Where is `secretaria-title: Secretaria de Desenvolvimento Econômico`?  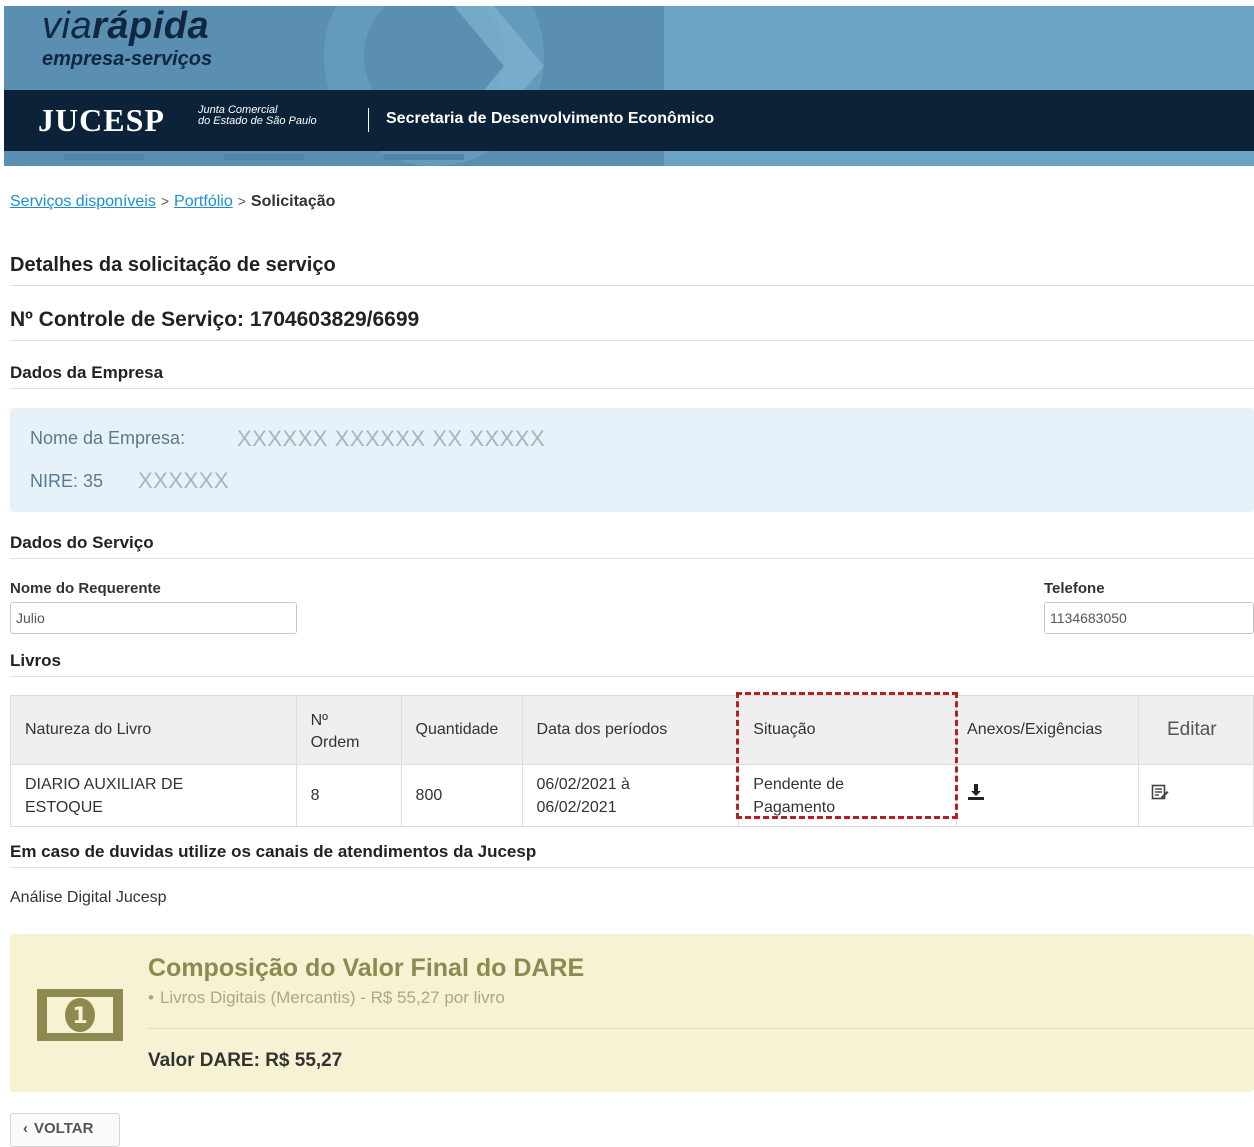
secretaria-title: Secretaria de Desenvolvimento Econômico is located at coordinates (550, 118).